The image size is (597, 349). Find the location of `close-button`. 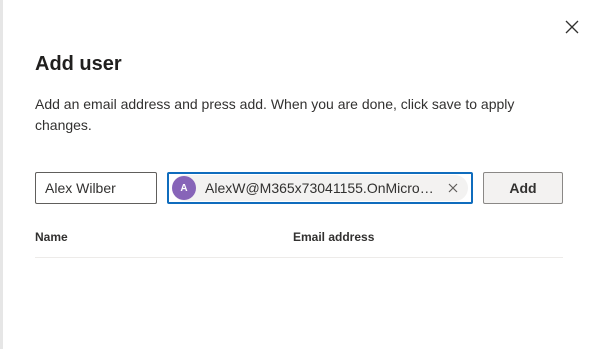

close-button is located at coordinates (572, 27).